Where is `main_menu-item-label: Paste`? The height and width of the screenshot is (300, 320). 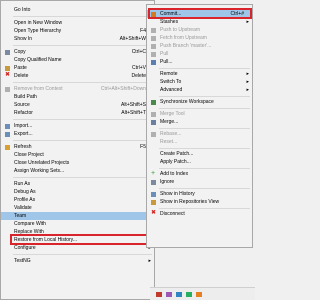
main_menu-item-label: Paste is located at coordinates (20, 68).